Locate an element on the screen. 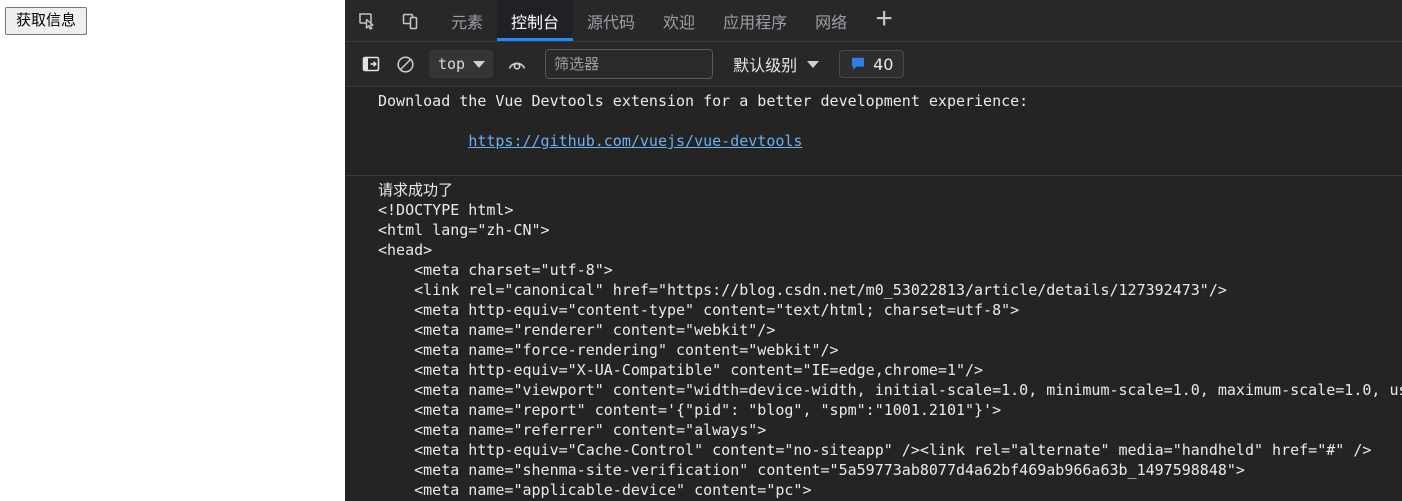 This screenshot has height=501, width=1402. console-line: <!DOCTYPE html> is located at coordinates (446, 210).